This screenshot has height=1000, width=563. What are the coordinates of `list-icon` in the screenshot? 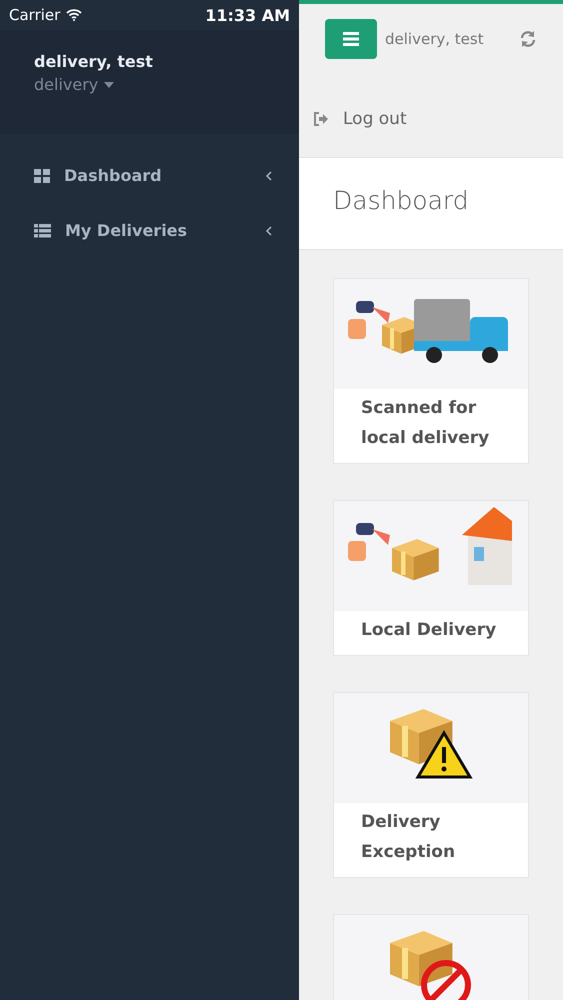 It's located at (42, 231).